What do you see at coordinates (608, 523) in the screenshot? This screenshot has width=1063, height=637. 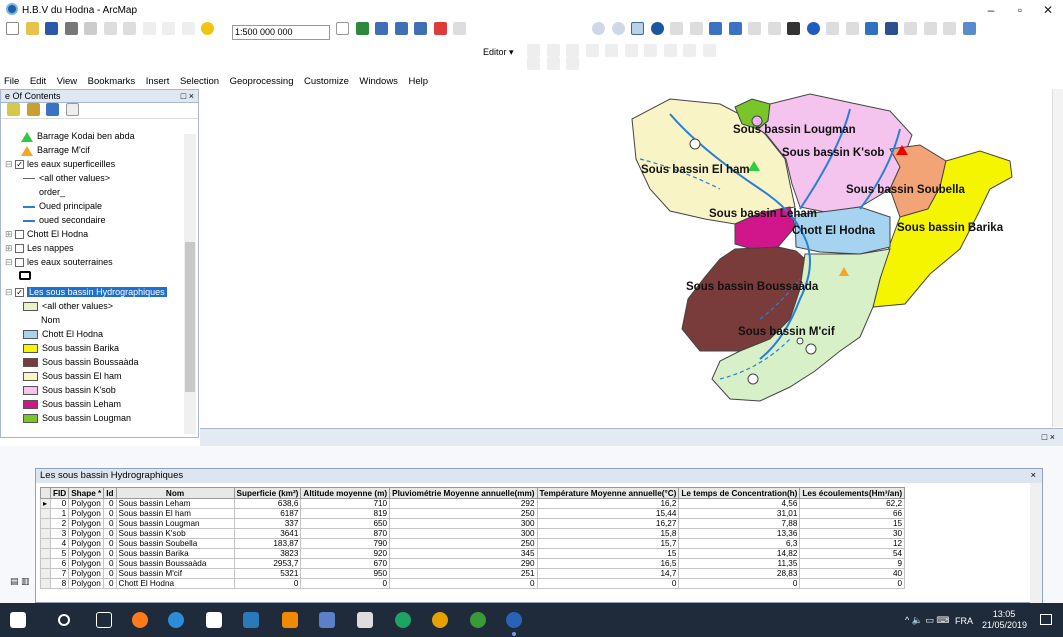 I see `table-cell: 16,27` at bounding box center [608, 523].